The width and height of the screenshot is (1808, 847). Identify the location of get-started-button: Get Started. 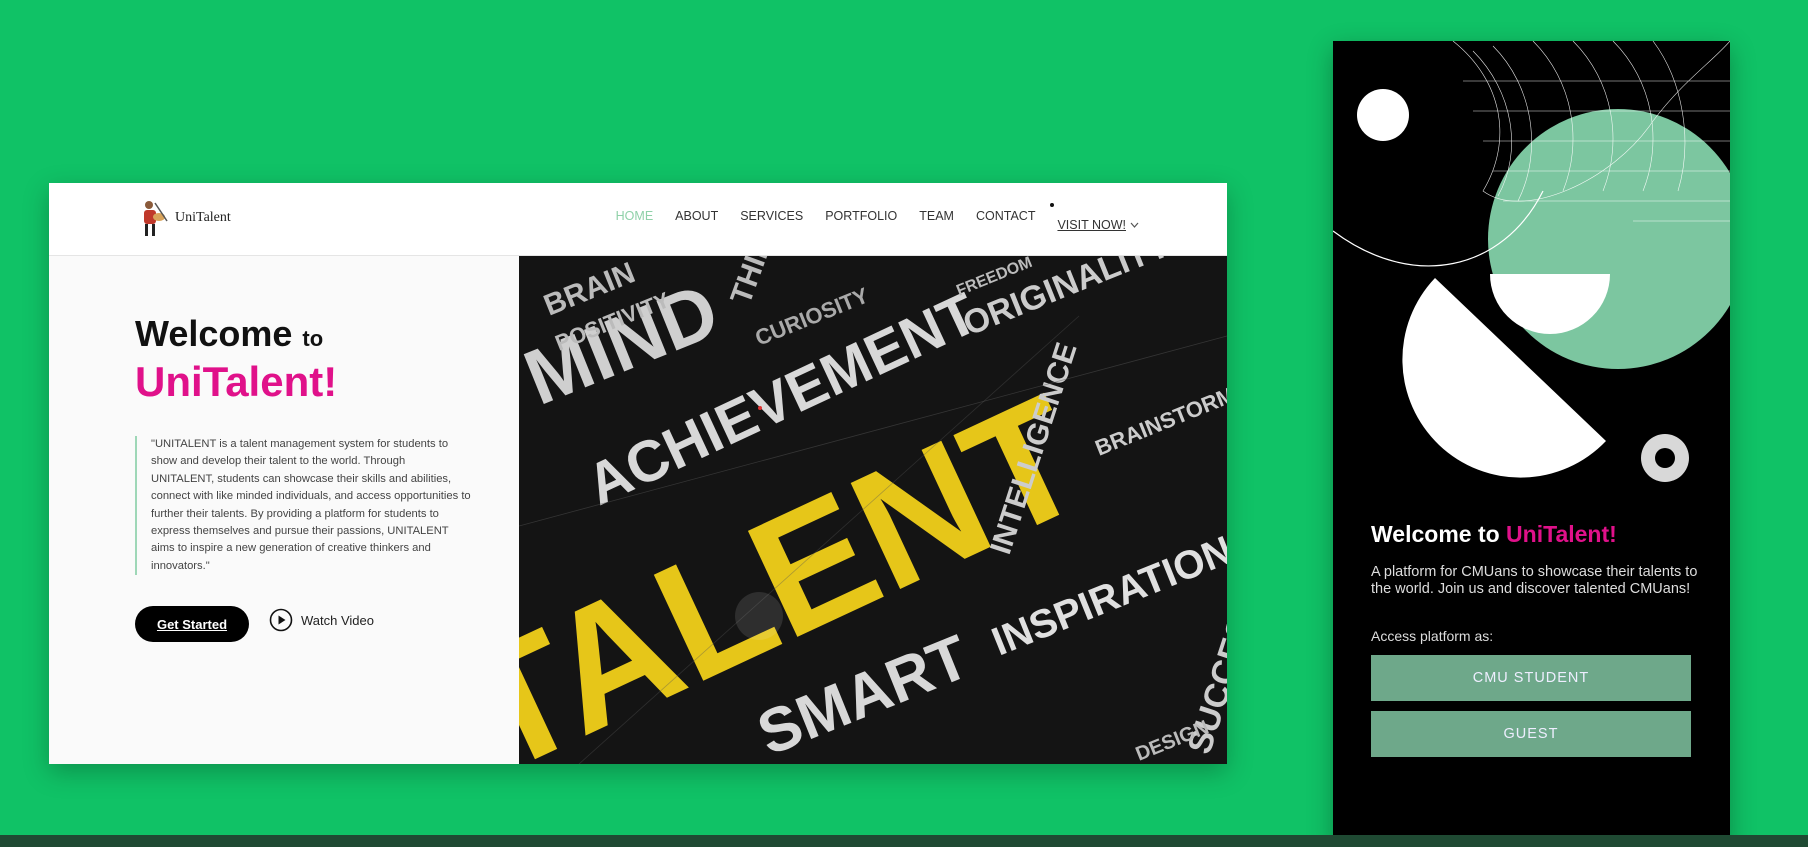
(192, 624).